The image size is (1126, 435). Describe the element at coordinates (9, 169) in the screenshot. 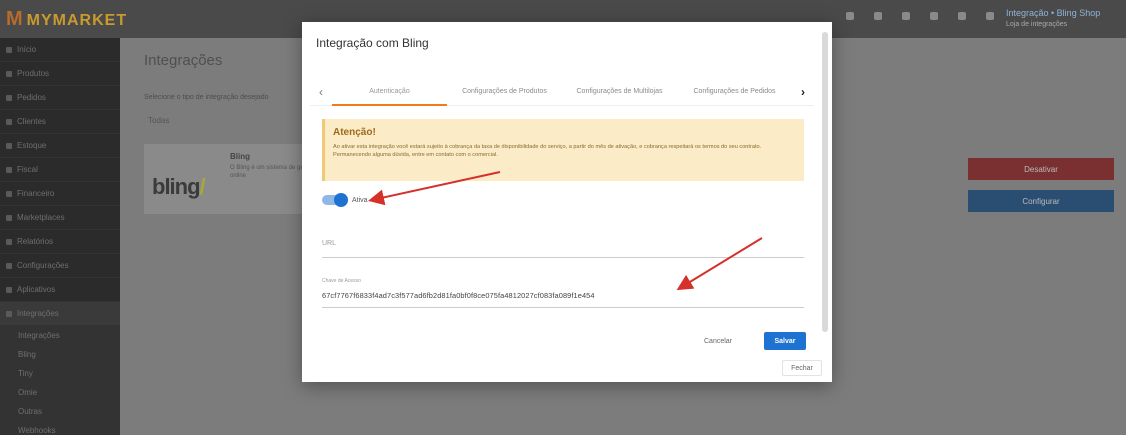

I see `document-icon` at that location.